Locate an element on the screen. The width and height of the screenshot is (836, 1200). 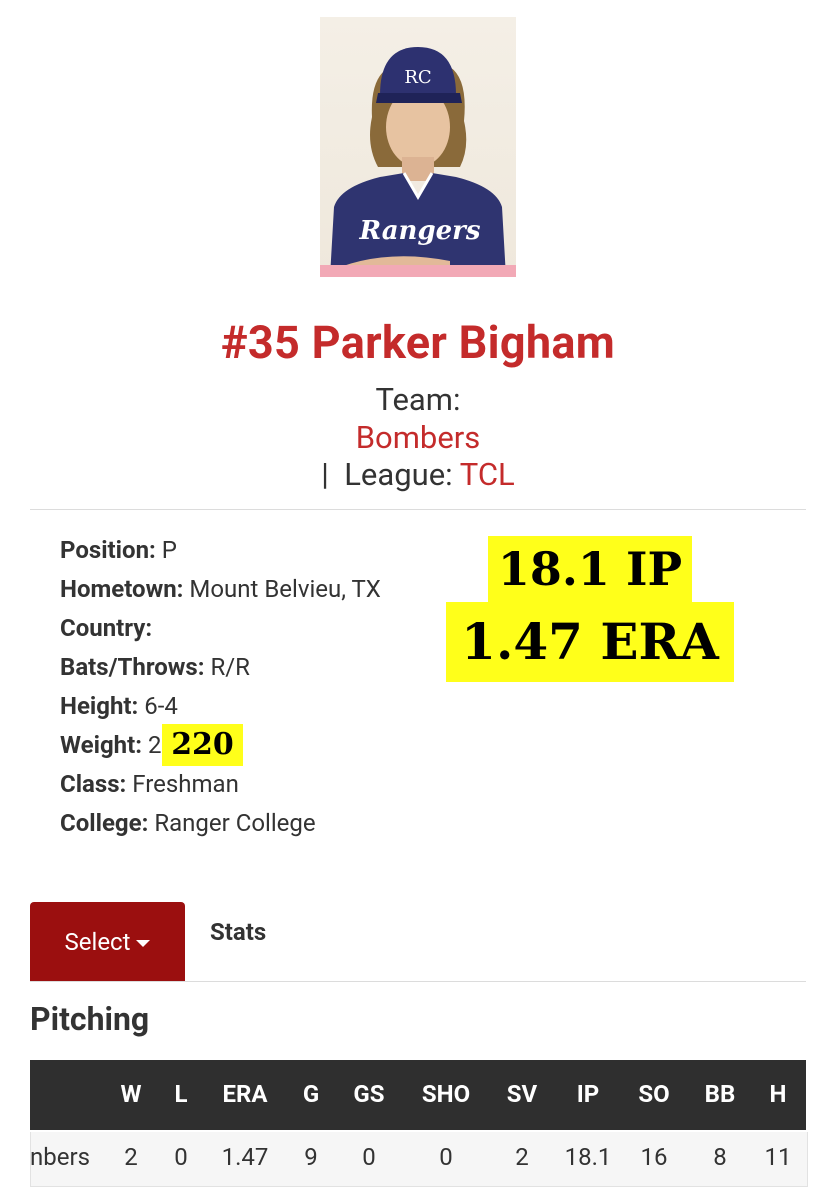
svg-text: Rangers is located at coordinates (419, 231).